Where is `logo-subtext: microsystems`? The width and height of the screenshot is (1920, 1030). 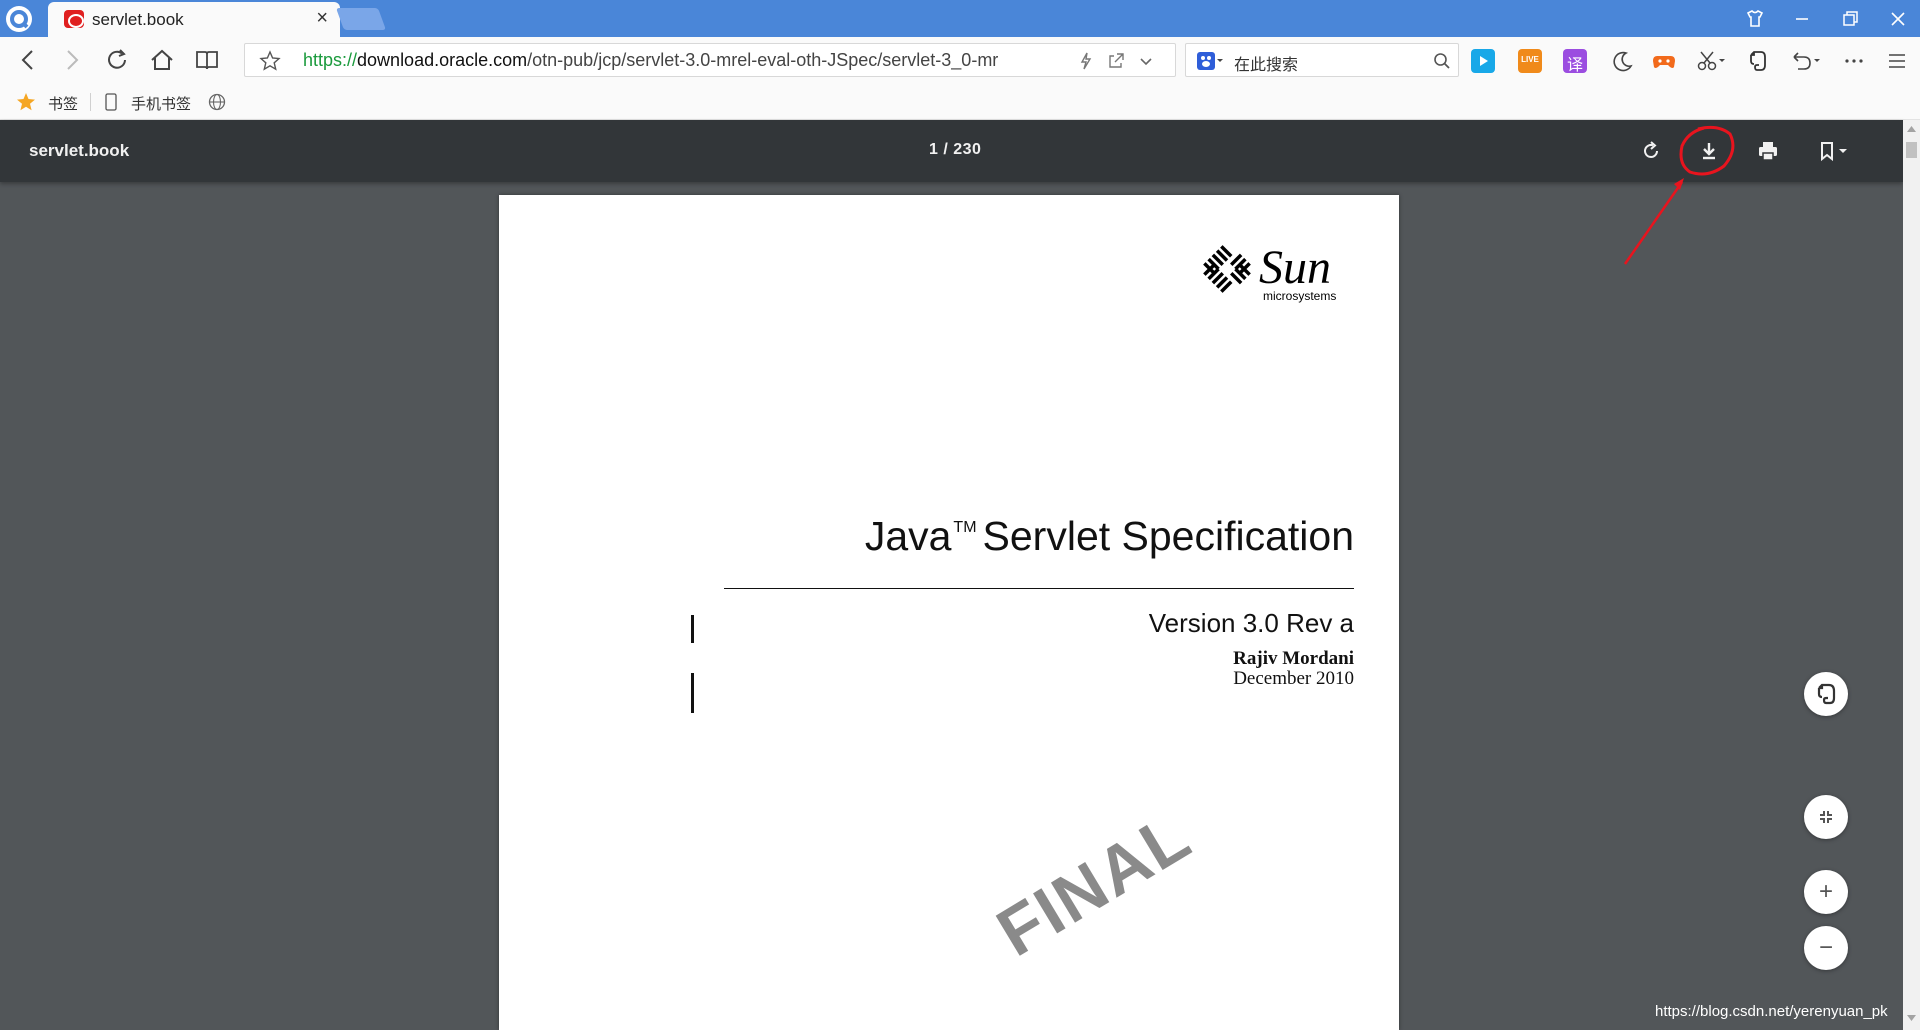
logo-subtext: microsystems is located at coordinates (1299, 296).